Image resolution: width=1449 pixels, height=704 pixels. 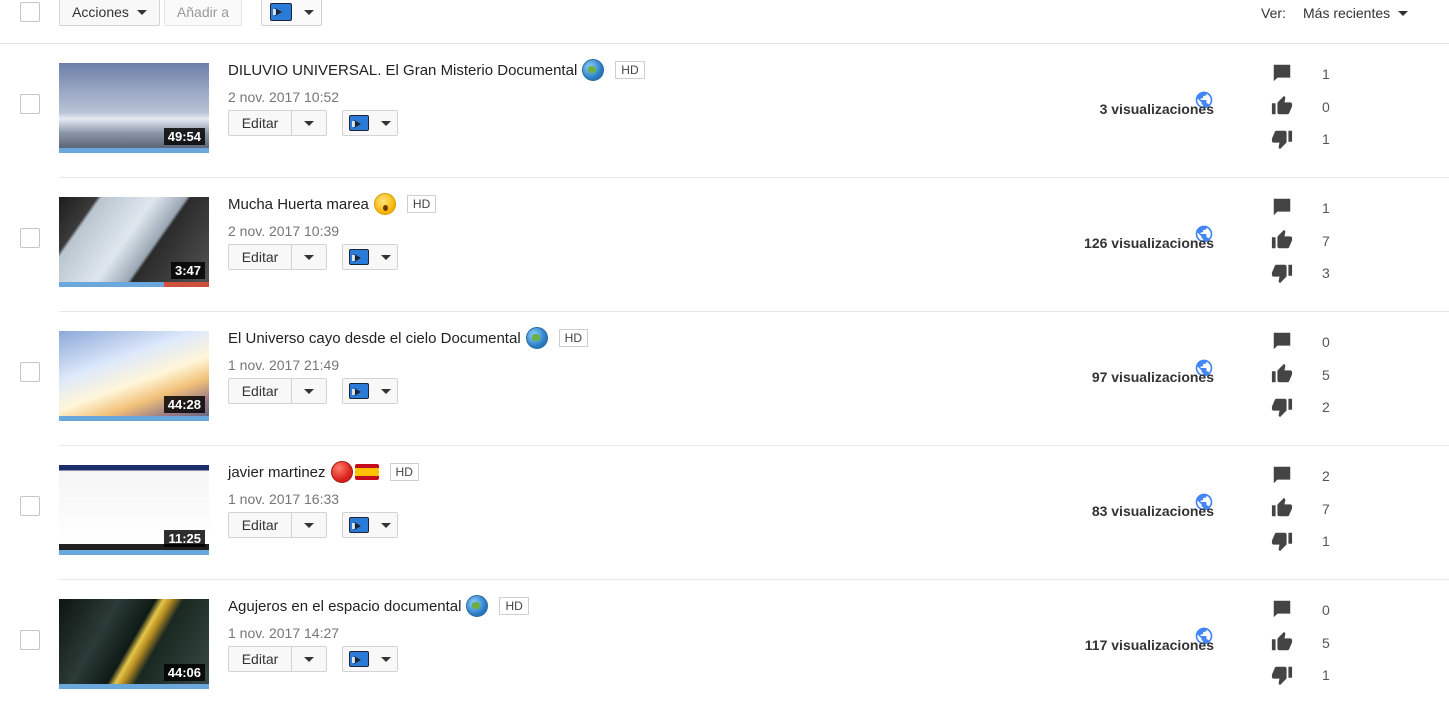 I want to click on red-circle-emoji-icon, so click(x=341, y=472).